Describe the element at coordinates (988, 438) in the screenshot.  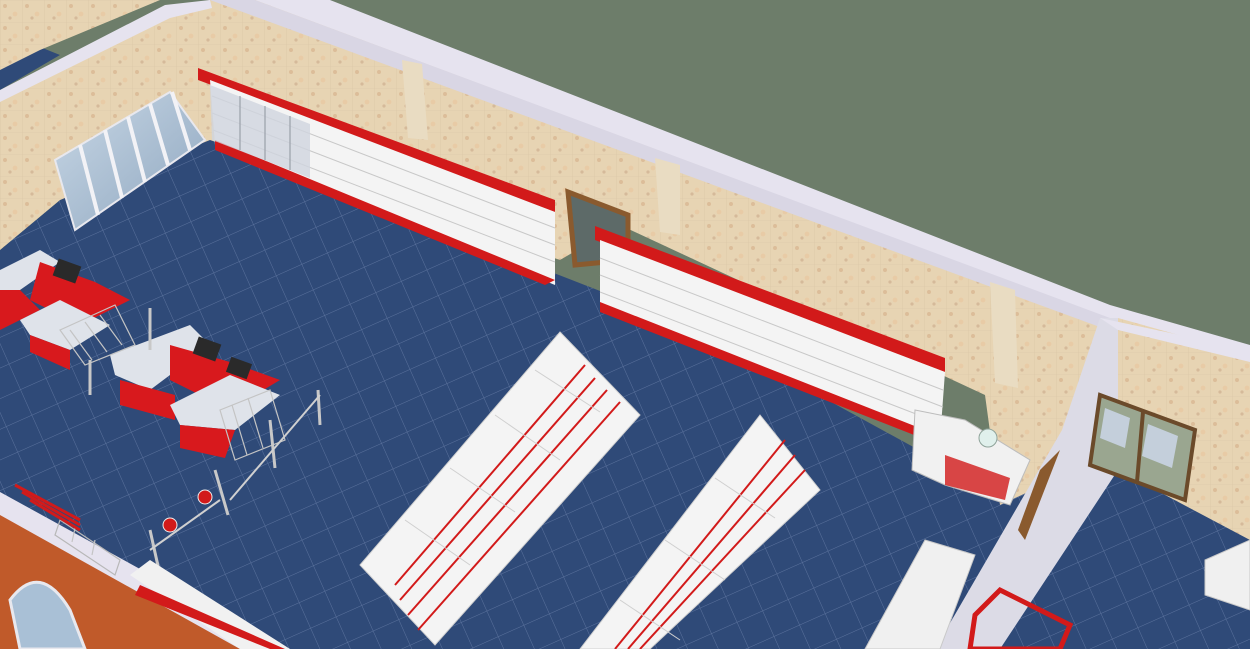
I see `scale-icon` at that location.